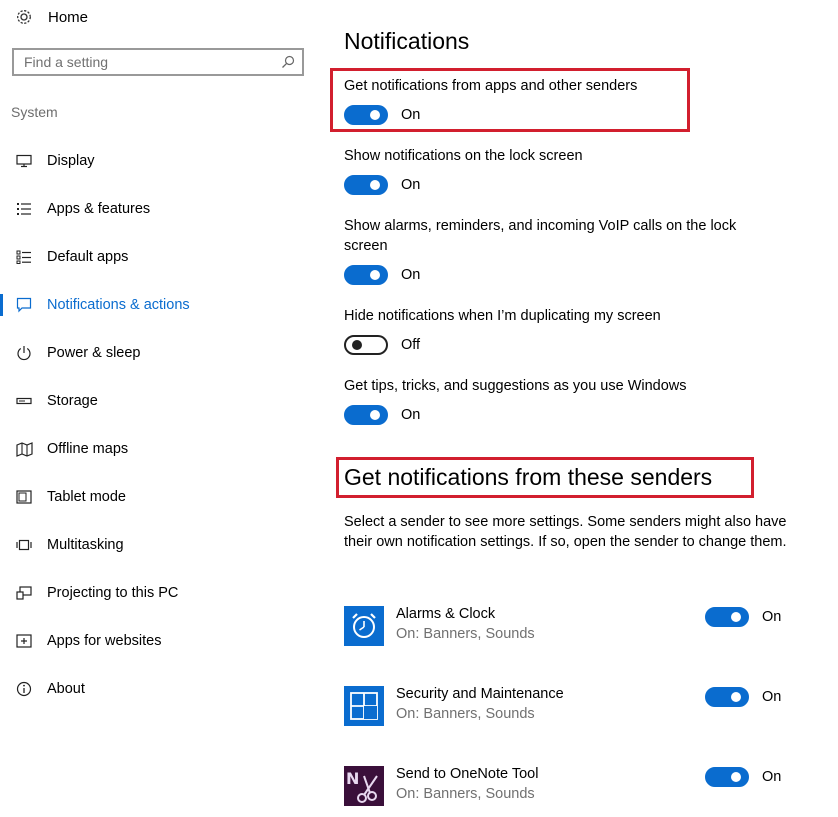  Describe the element at coordinates (88, 257) in the screenshot. I see `sidebar-item-label: Default apps` at that location.